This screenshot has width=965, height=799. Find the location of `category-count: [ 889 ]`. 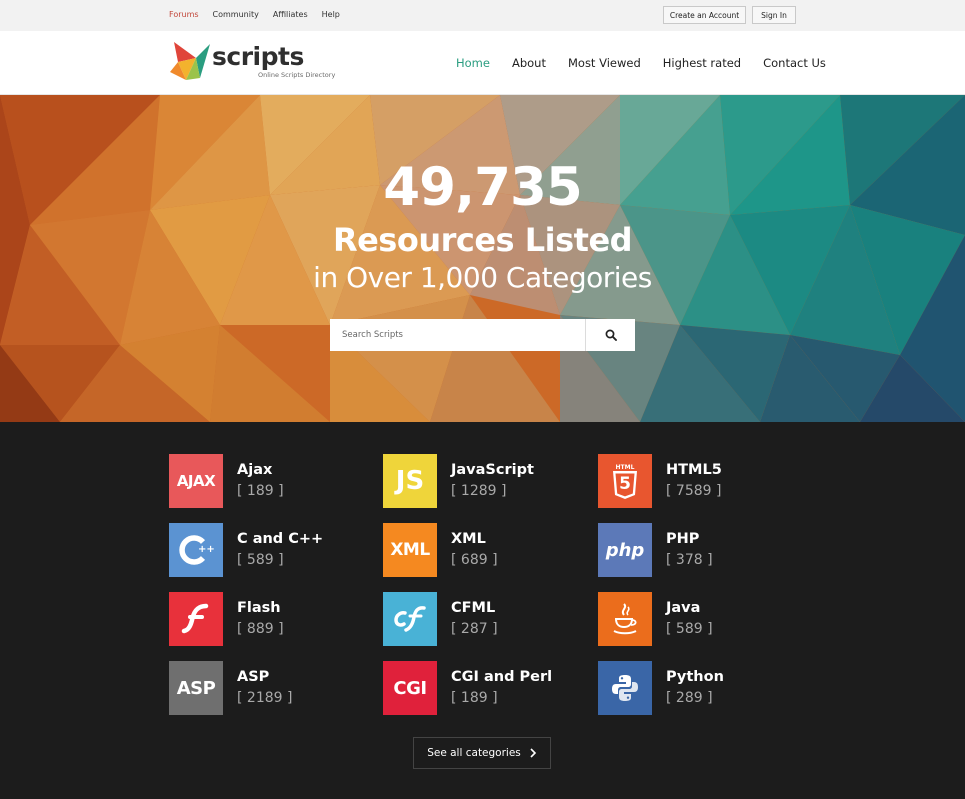

category-count: [ 889 ] is located at coordinates (260, 629).